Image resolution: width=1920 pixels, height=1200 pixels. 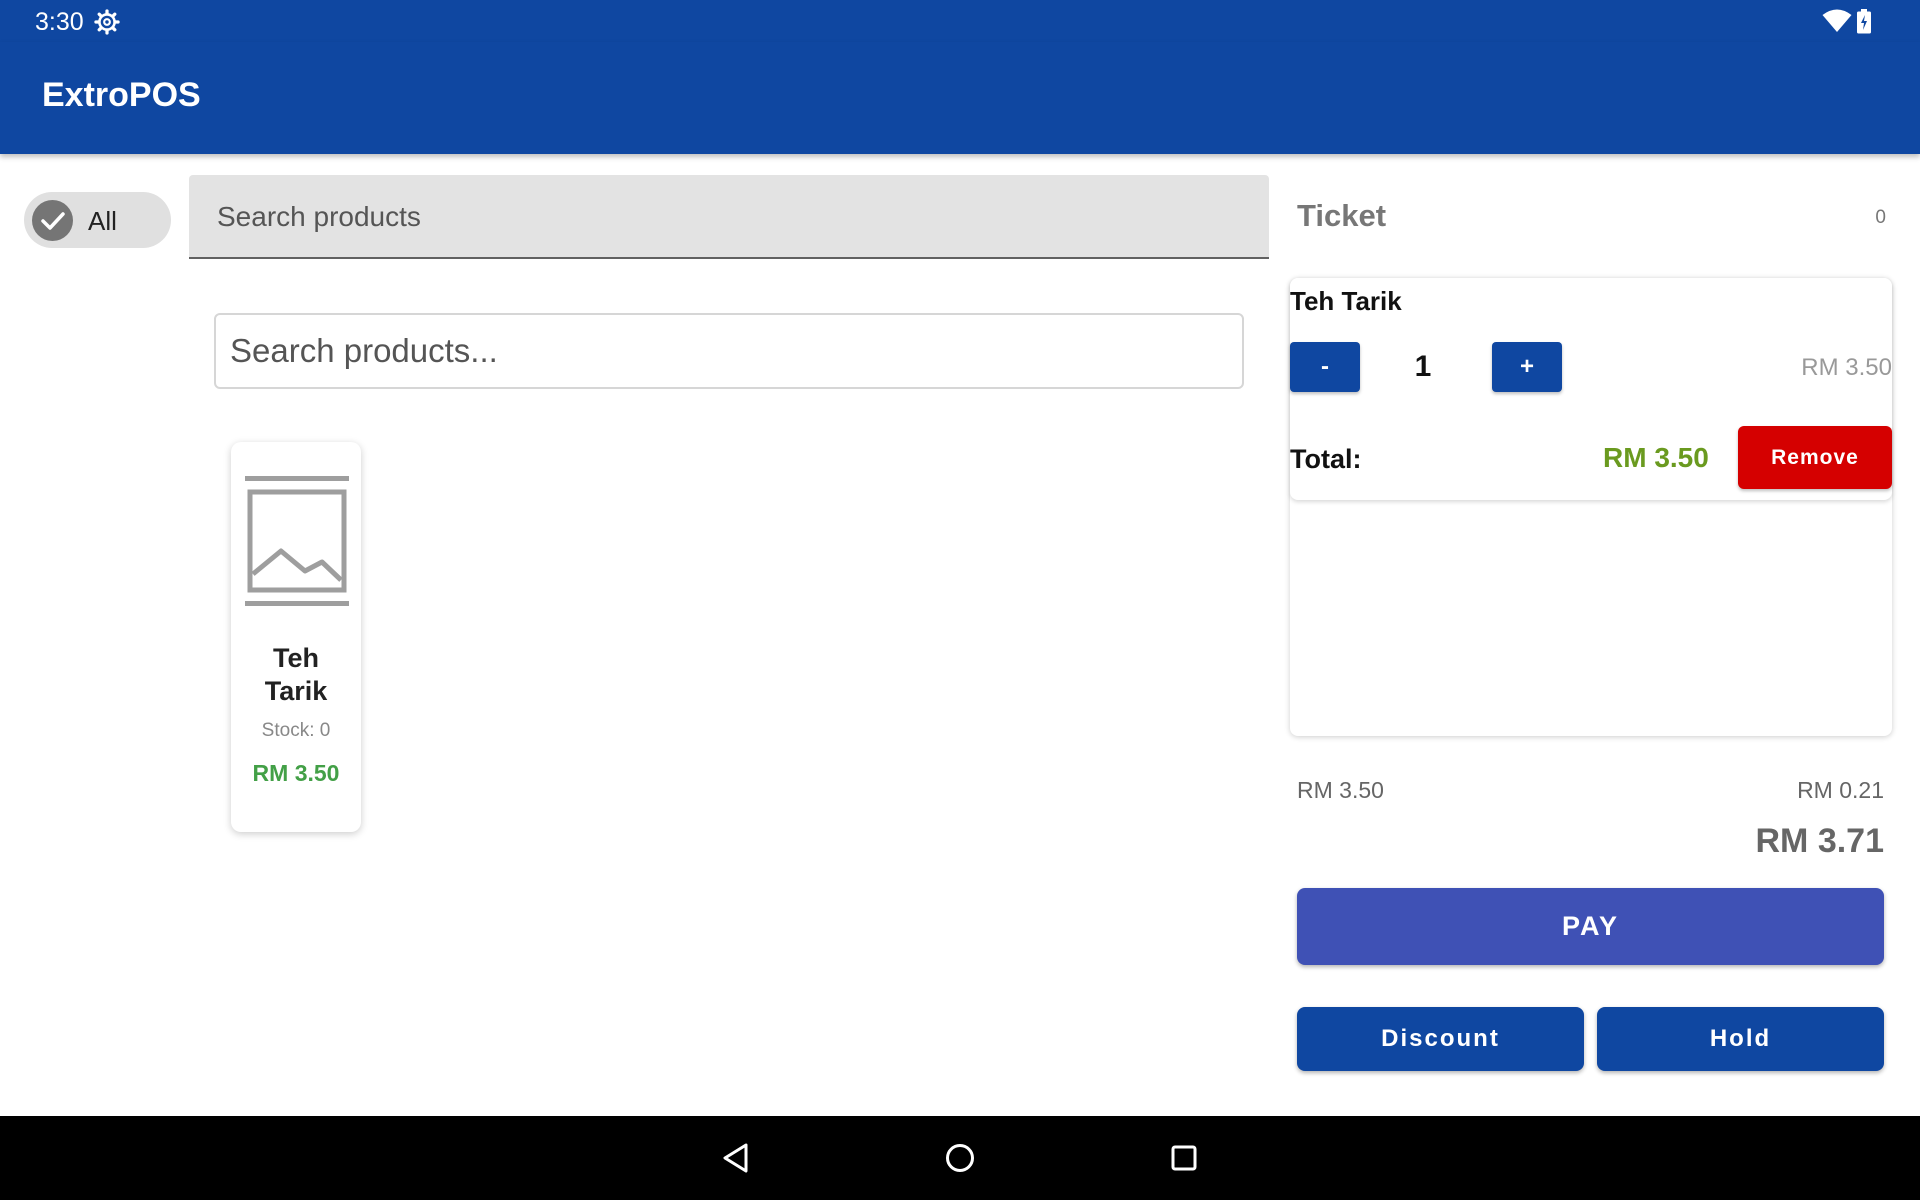 What do you see at coordinates (319, 216) in the screenshot?
I see `search-field-placeholder: Search products` at bounding box center [319, 216].